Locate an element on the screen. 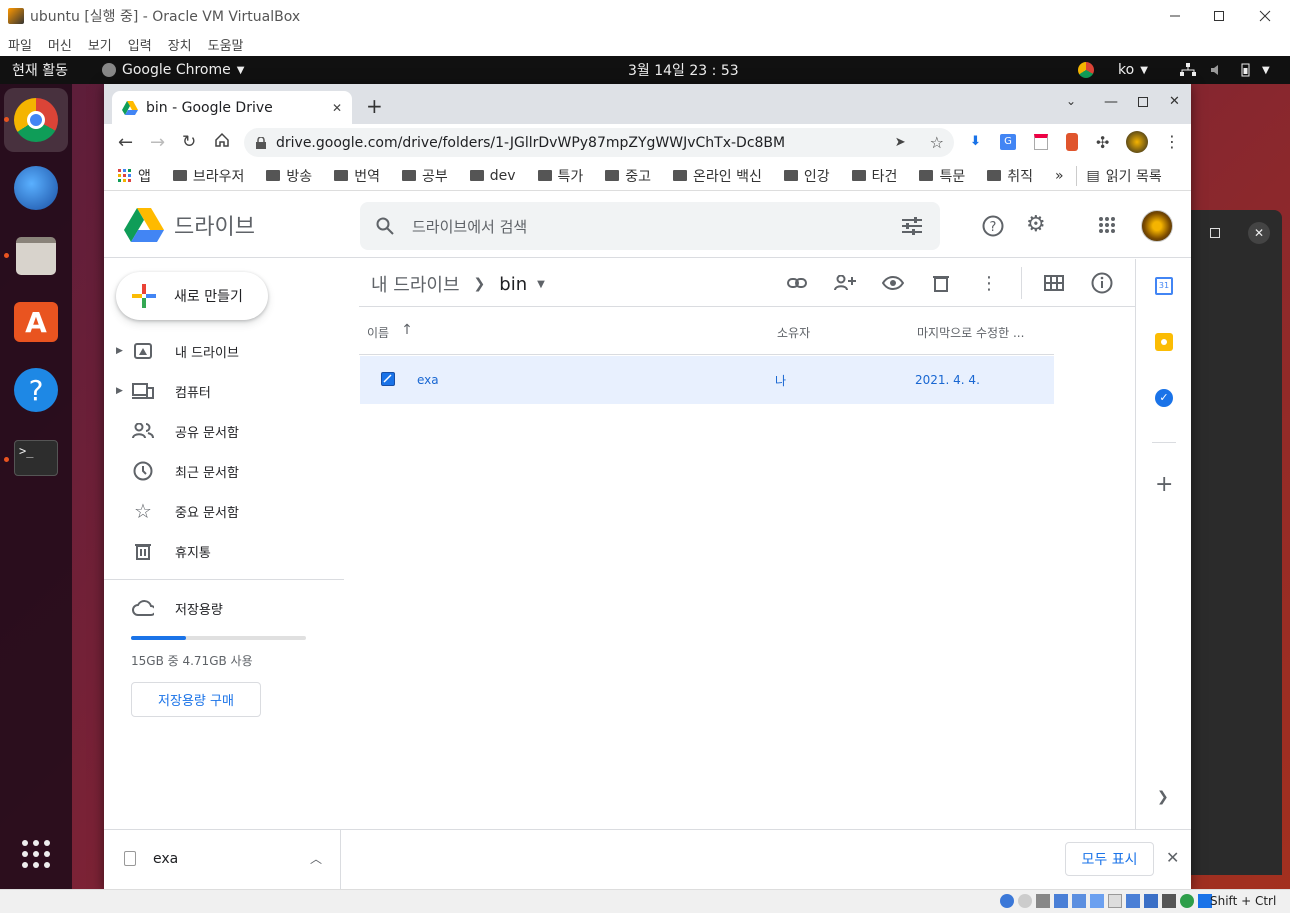 This screenshot has width=1290, height=913. breadcrumb-current: bin ▼ is located at coordinates (522, 284).